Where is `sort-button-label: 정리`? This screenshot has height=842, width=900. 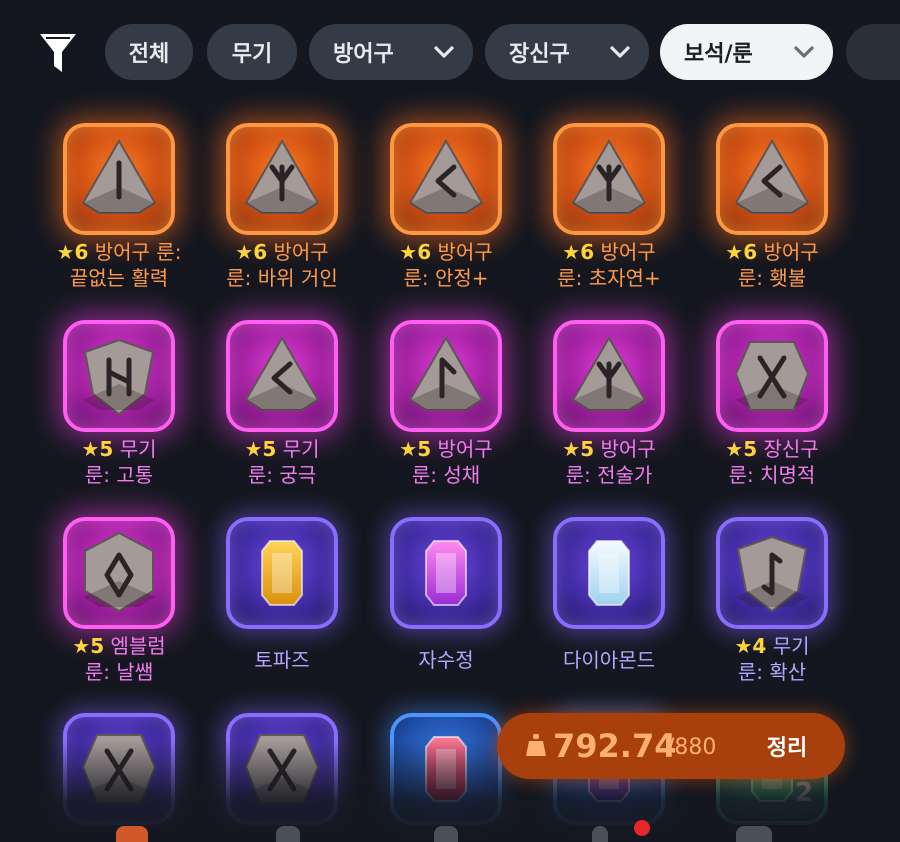 sort-button-label: 정리 is located at coordinates (787, 748).